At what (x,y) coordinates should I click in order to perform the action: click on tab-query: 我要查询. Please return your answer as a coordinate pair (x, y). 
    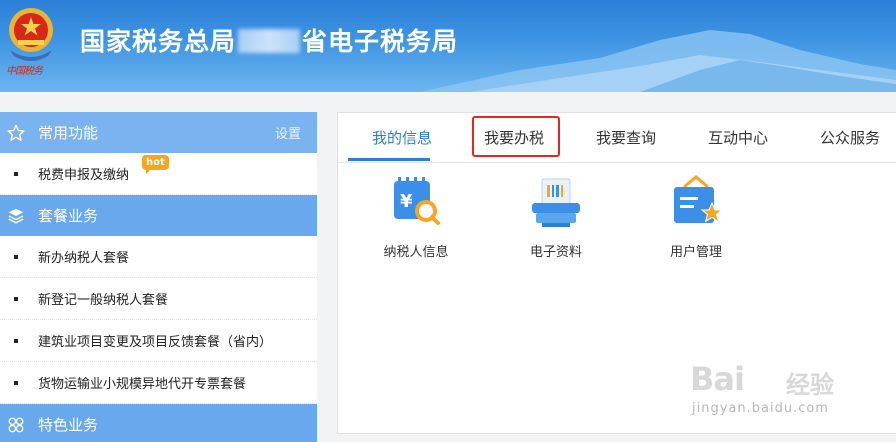
    Looking at the image, I should click on (626, 137).